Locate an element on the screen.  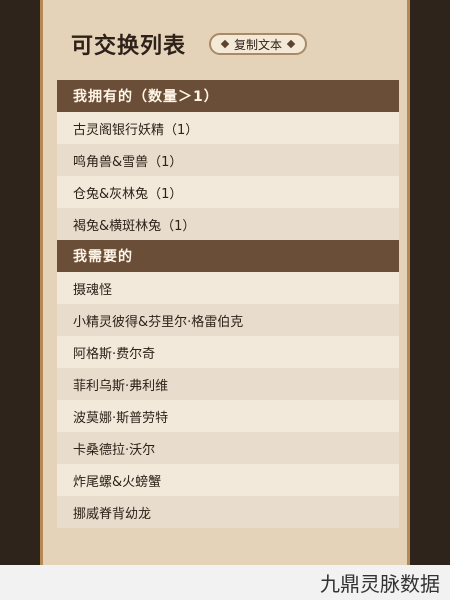
copy-text-button: 复制文本 is located at coordinates (258, 44).